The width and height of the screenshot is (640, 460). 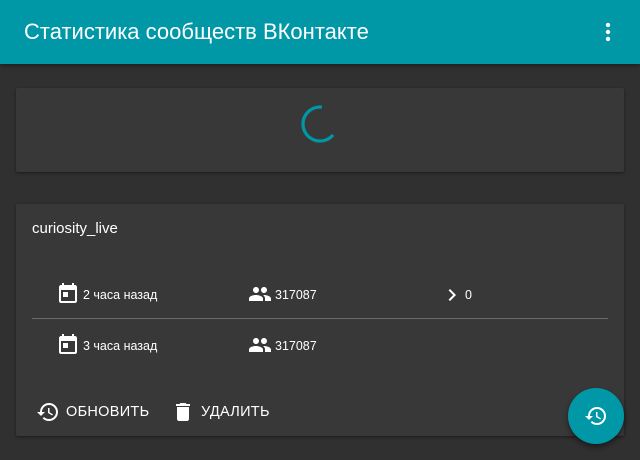 What do you see at coordinates (108, 412) in the screenshot?
I see `refresh-button-label: ОБНОВИТЬ` at bounding box center [108, 412].